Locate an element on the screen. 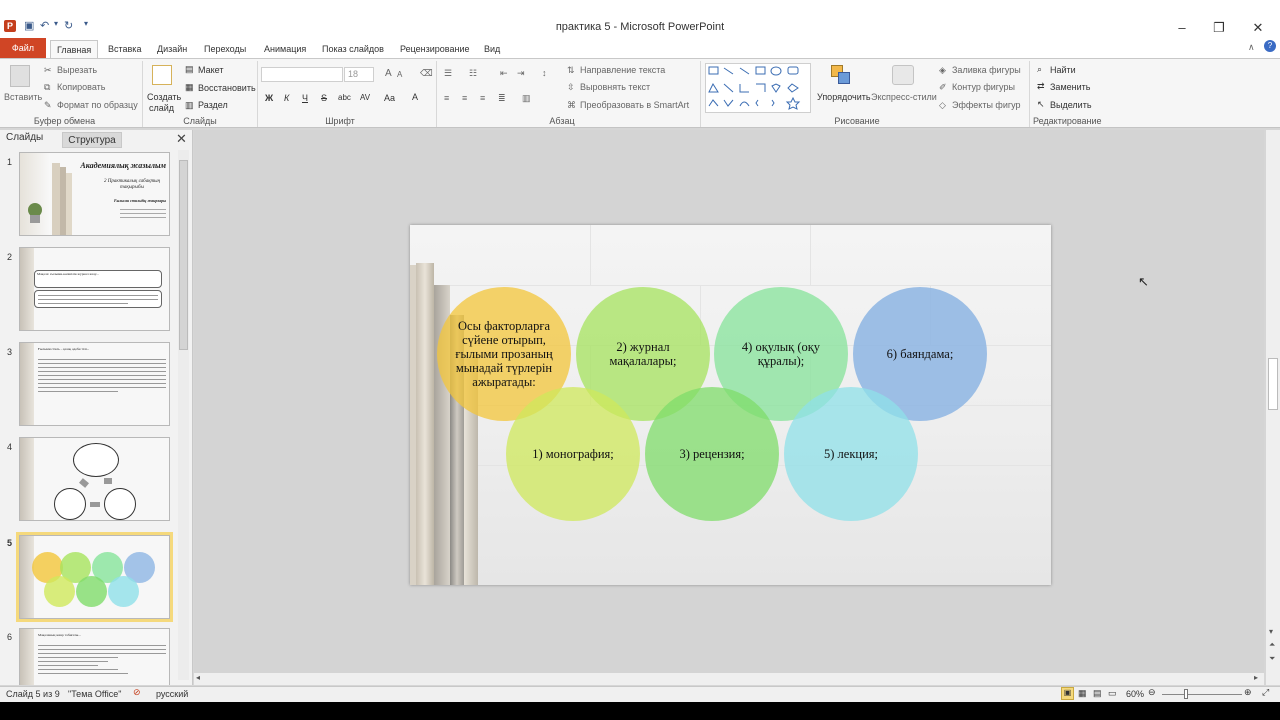 Image resolution: width=1280 pixels, height=720 pixels. format-painter-button: Формат по образцу is located at coordinates (97, 105).